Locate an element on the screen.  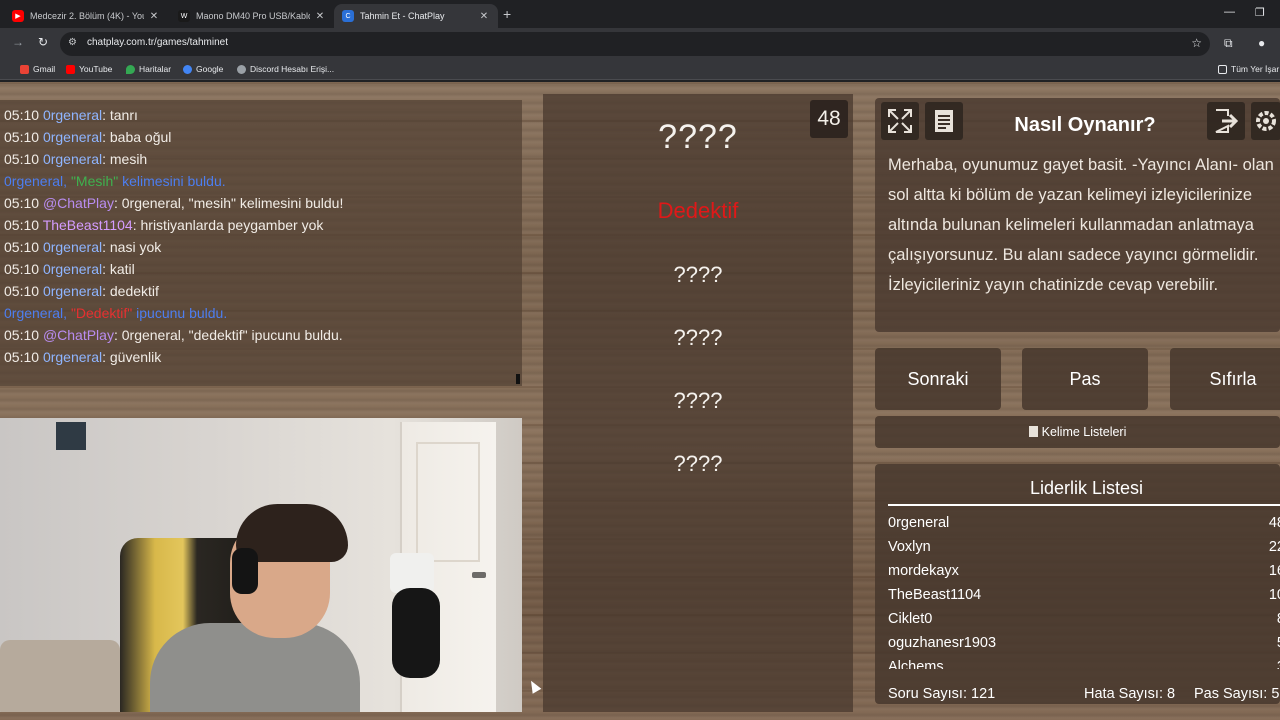
message-text: : dedektif is located at coordinates (130, 291).